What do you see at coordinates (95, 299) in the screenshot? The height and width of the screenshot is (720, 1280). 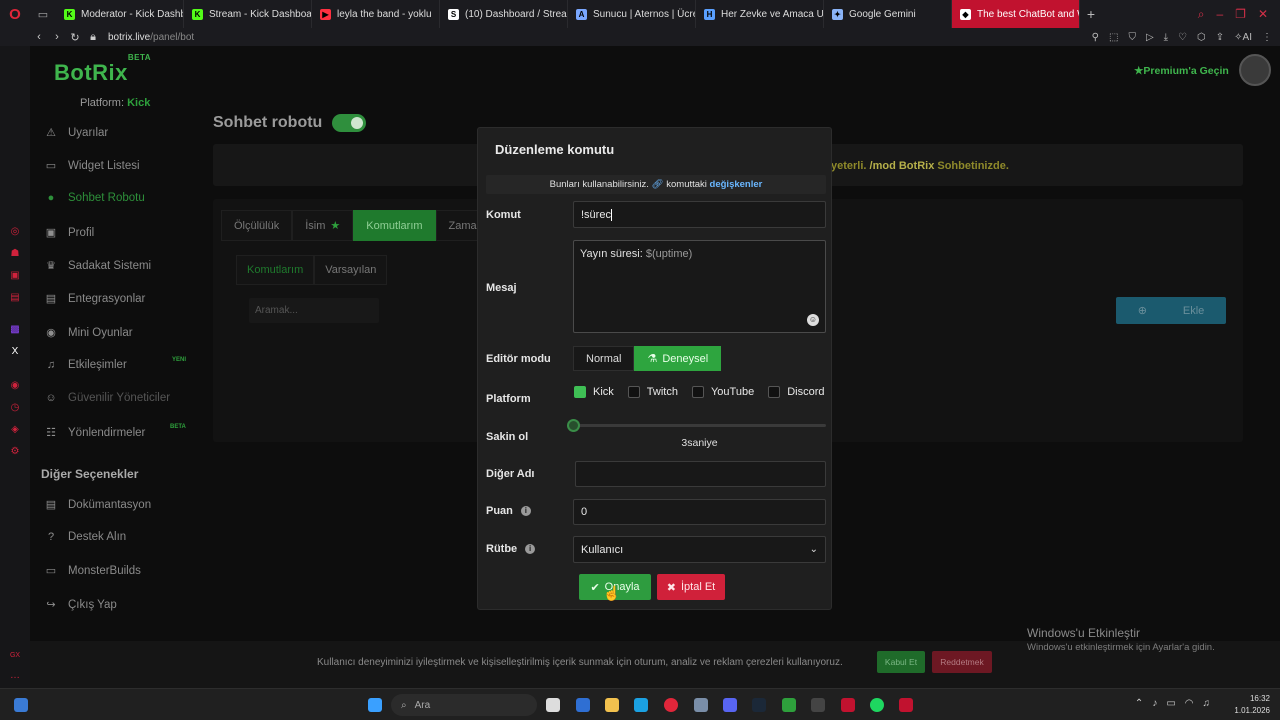 I see `sidebar-item: ▤ Entegrasyonlar` at bounding box center [95, 299].